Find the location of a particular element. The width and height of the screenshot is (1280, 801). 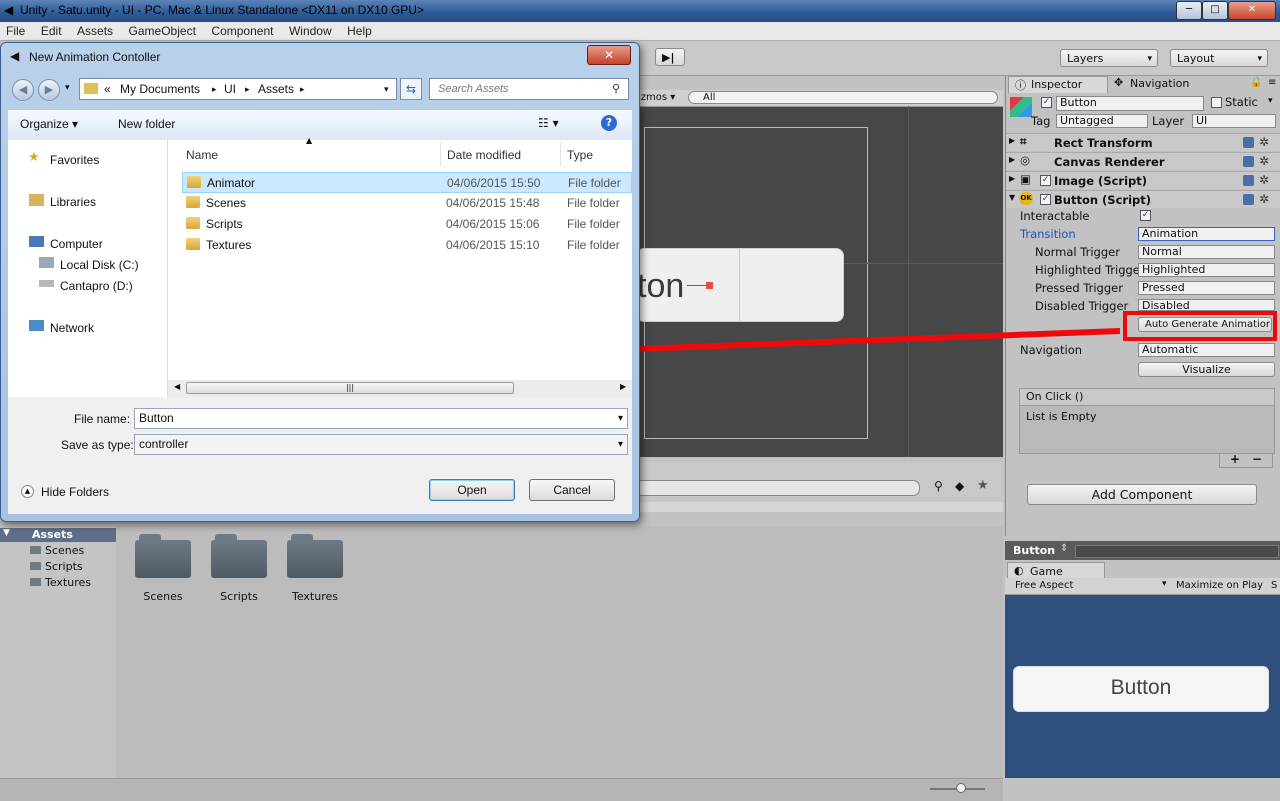

layout-dropdown: Layout is located at coordinates (1219, 58).